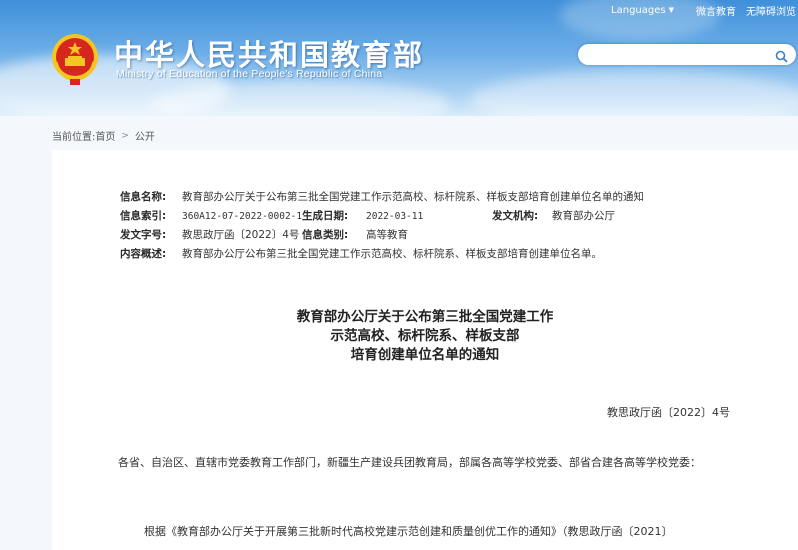  I want to click on info-category-label: 信息类别:, so click(325, 235).